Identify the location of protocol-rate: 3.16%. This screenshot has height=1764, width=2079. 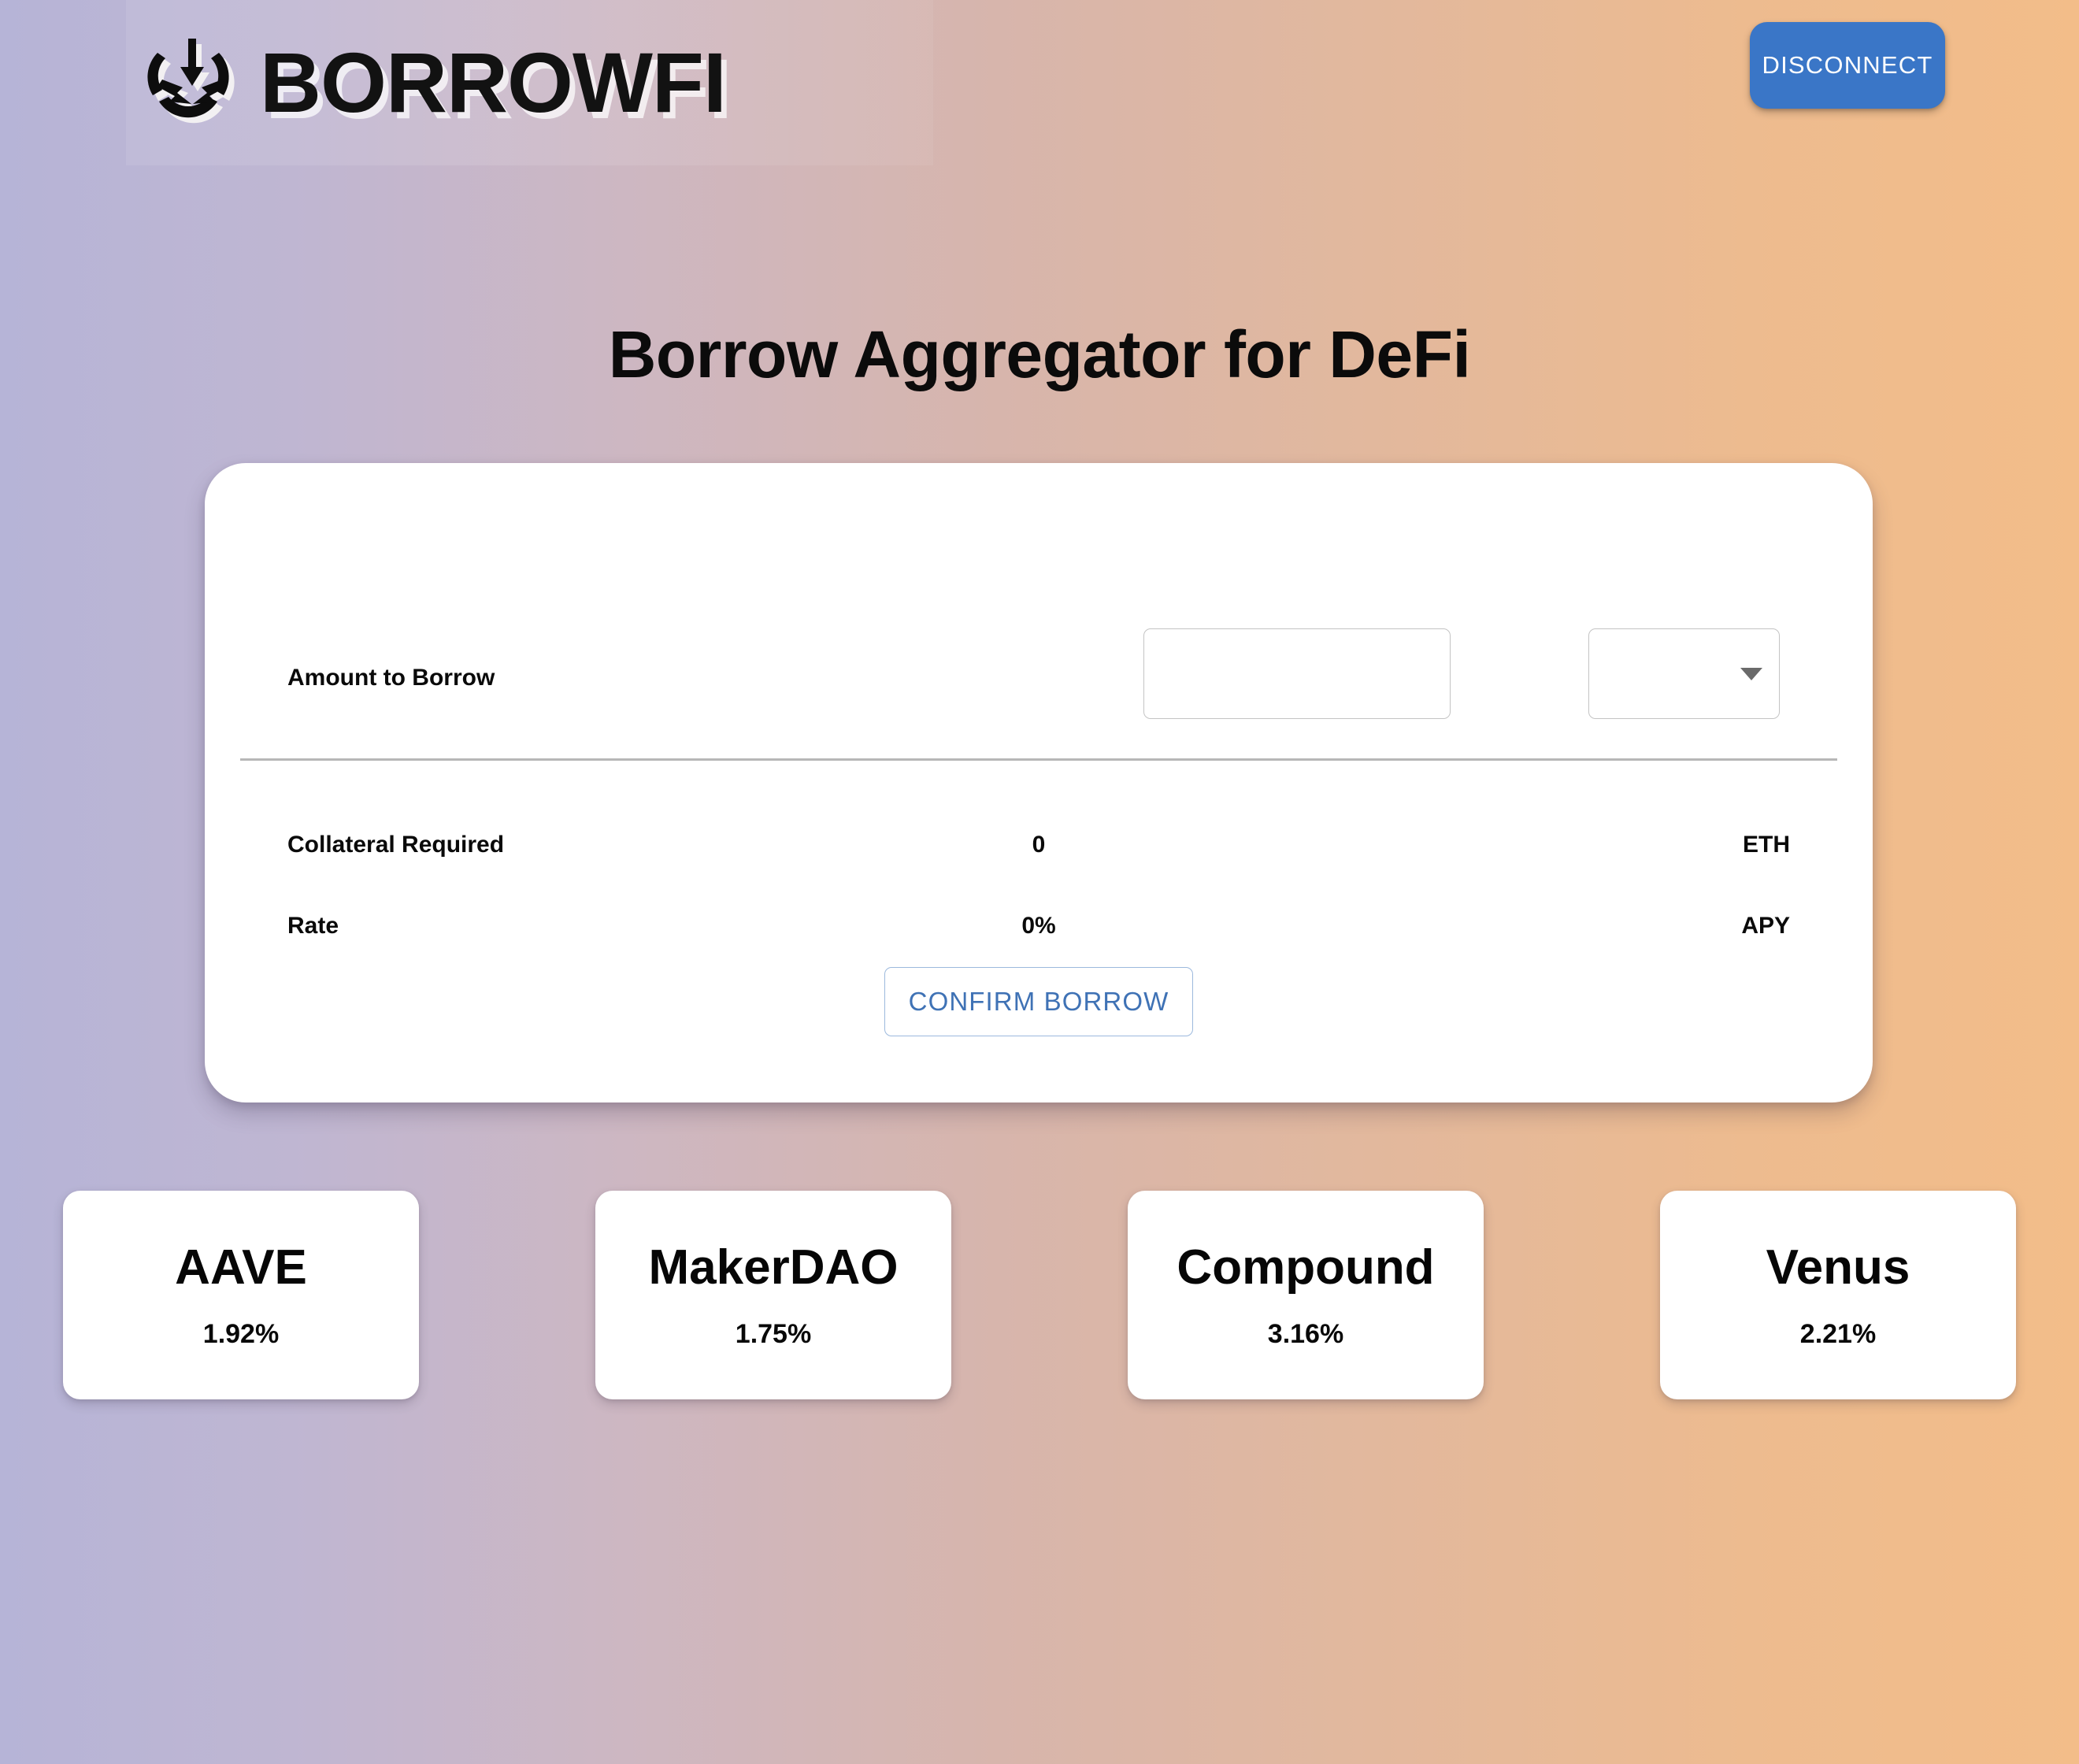
(1305, 1333).